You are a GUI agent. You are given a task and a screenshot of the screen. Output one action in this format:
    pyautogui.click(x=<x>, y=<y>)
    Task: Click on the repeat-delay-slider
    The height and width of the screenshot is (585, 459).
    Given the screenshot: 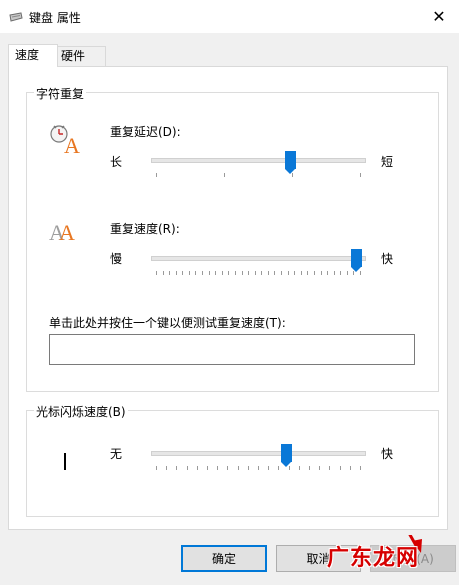 What is the action you would take?
    pyautogui.click(x=258, y=164)
    